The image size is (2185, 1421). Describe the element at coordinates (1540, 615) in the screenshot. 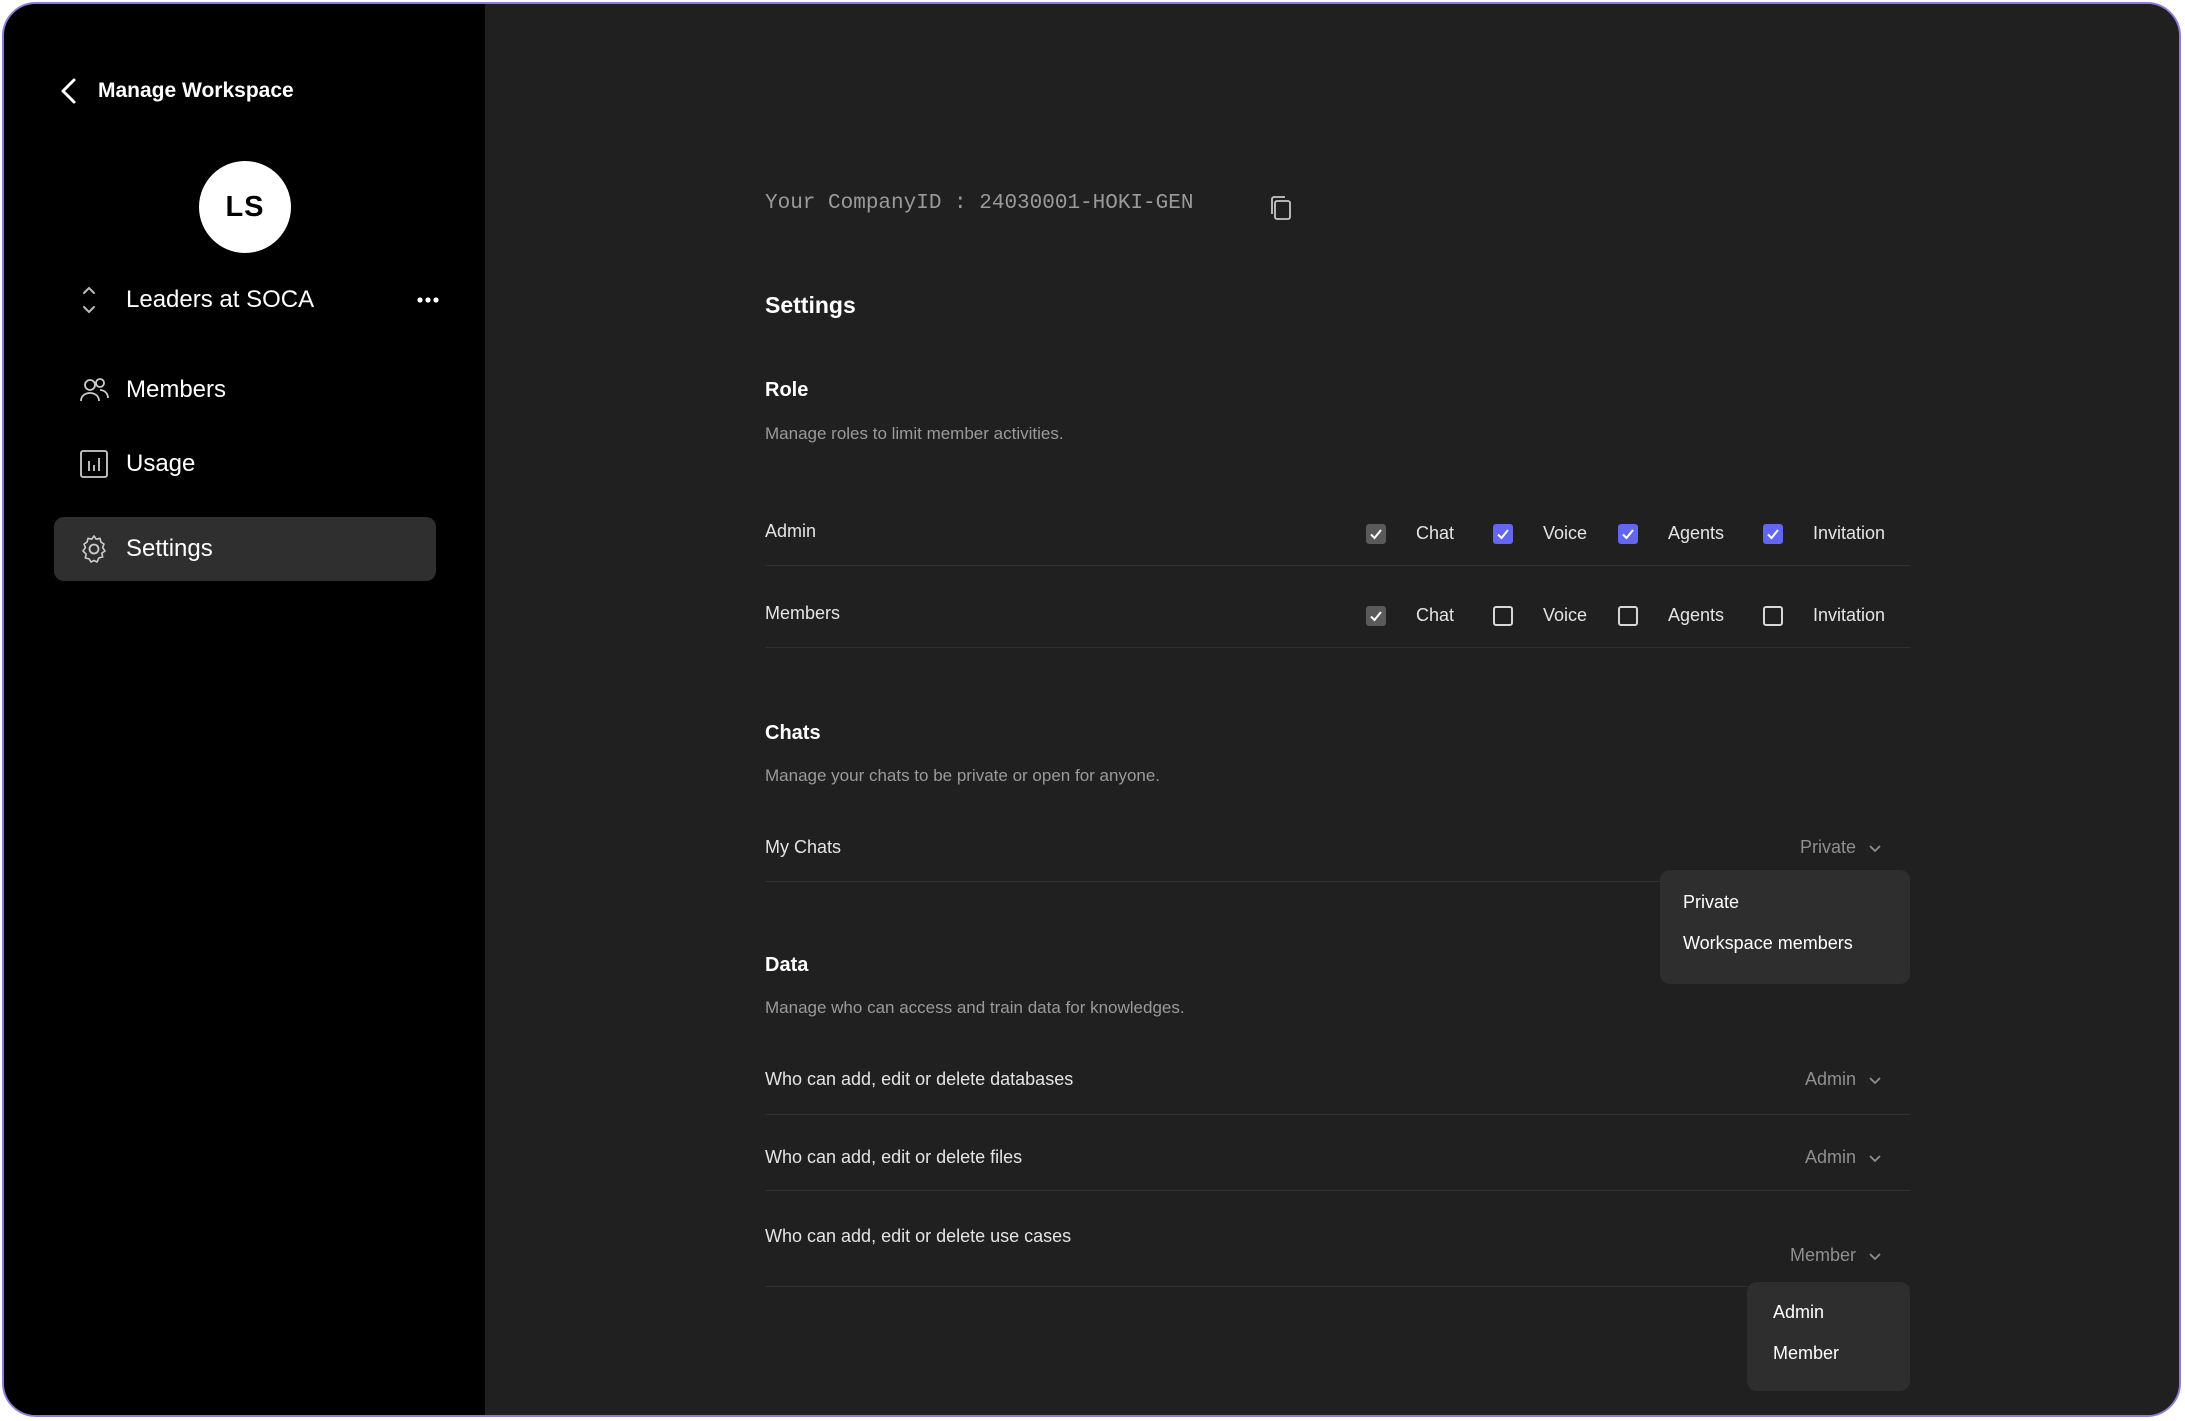

I see `perm-members-voice: Voice` at that location.